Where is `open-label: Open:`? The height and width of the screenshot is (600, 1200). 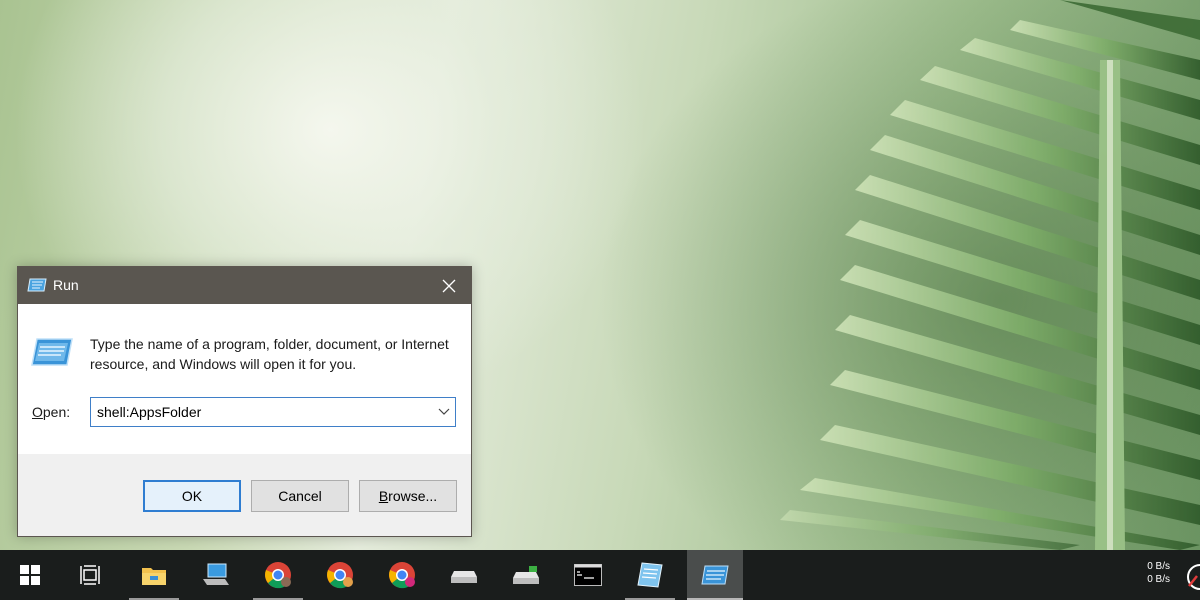 open-label: Open: is located at coordinates (51, 412).